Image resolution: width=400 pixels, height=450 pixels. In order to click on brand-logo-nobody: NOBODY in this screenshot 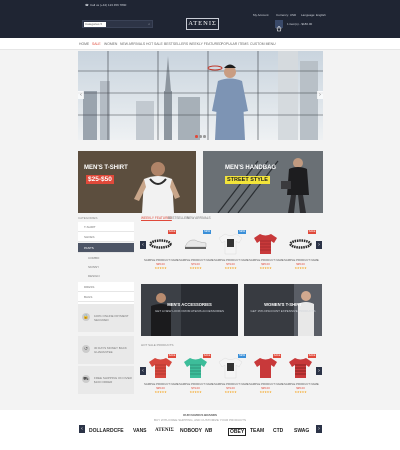, I will do `click(191, 431)`.